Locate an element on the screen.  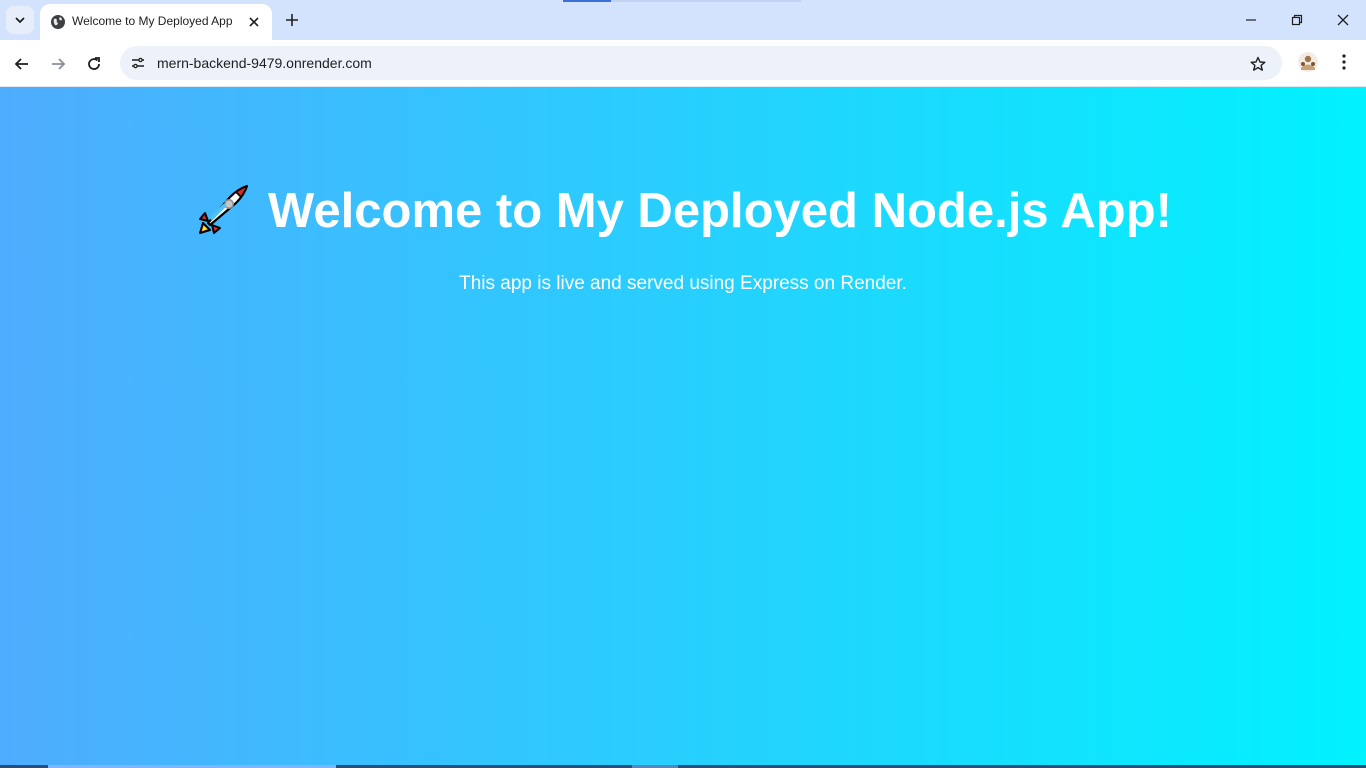
reload-icon is located at coordinates (94, 63).